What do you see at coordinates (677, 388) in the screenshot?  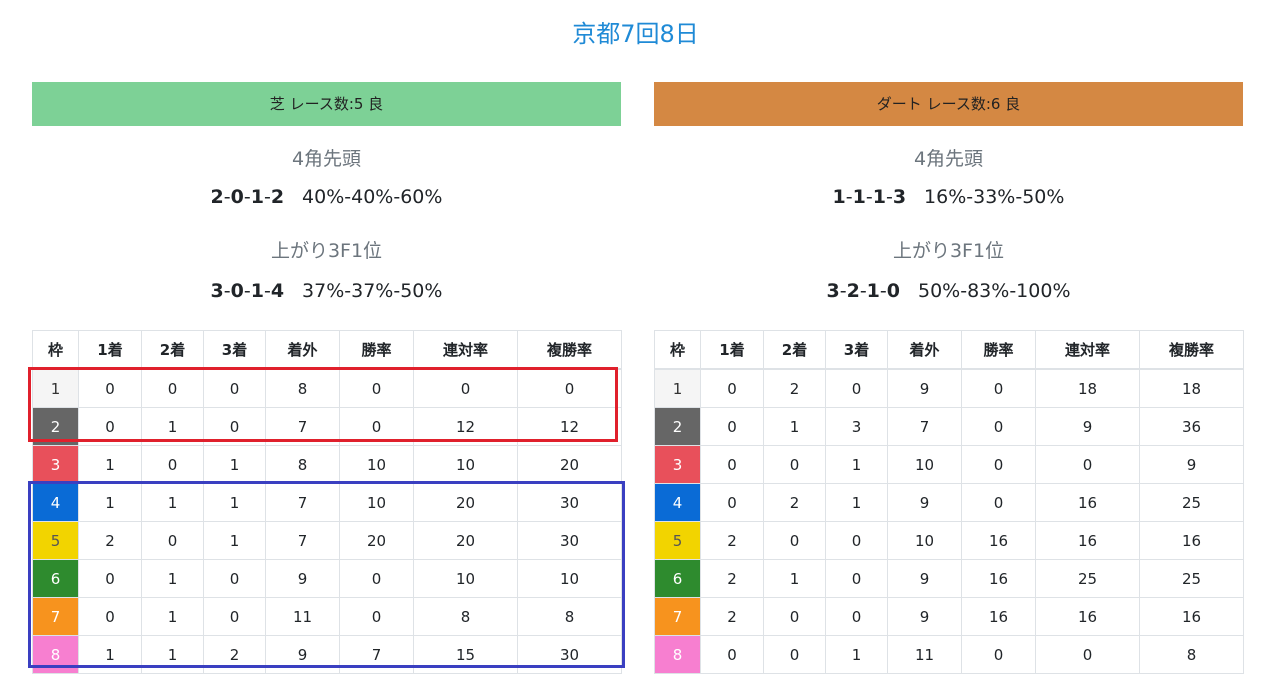 I see `waku-number-cell: 1` at bounding box center [677, 388].